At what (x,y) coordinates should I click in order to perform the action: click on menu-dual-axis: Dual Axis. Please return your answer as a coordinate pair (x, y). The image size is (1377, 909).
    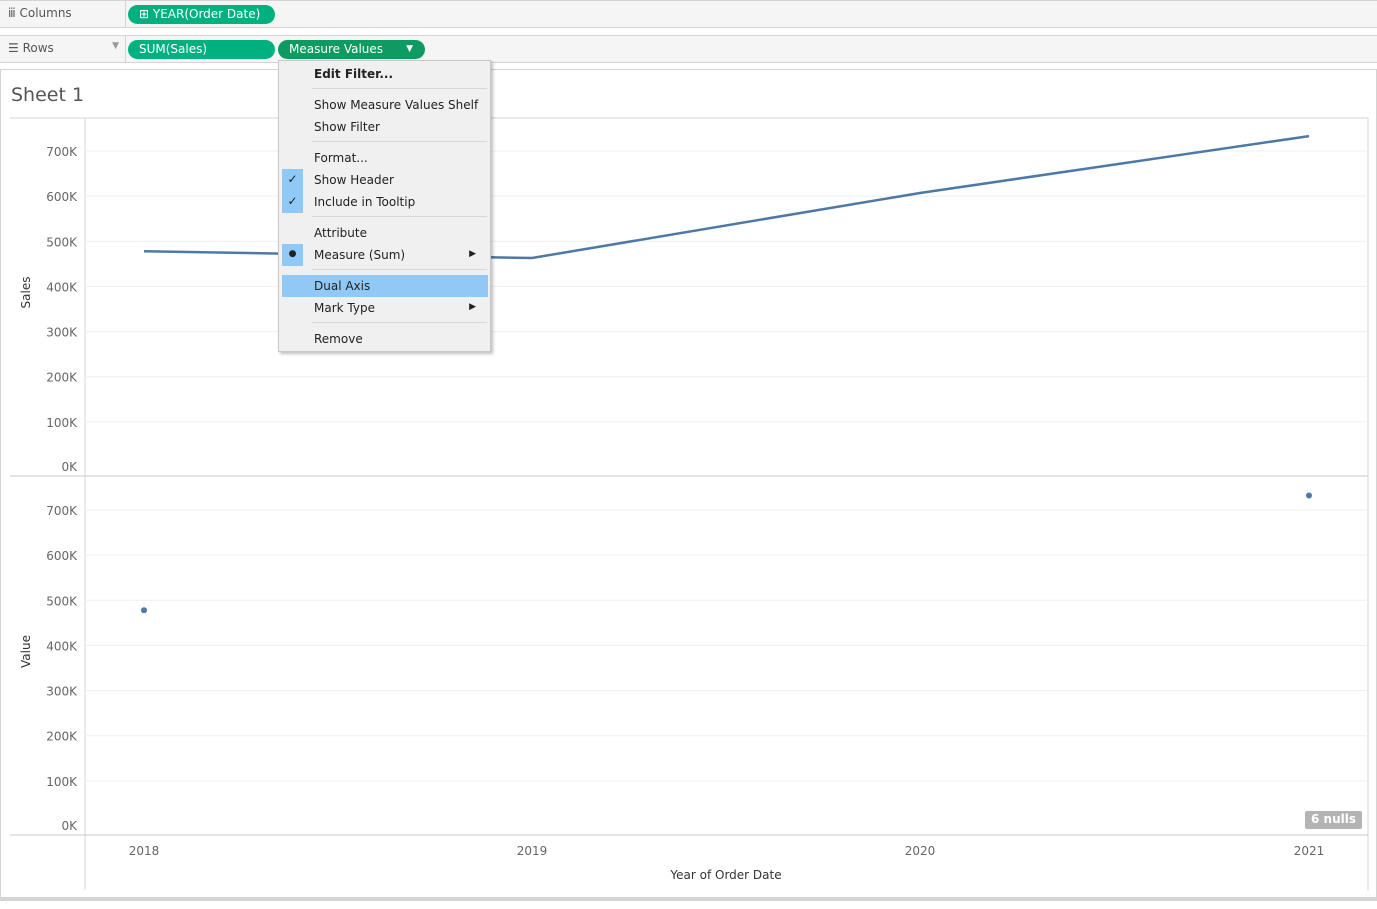
    Looking at the image, I should click on (385, 286).